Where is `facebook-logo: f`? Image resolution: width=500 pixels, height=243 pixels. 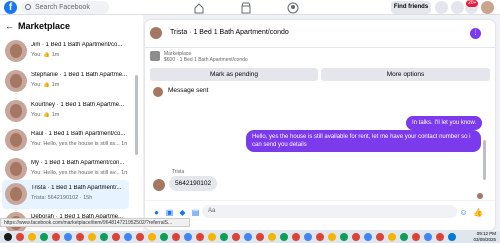 facebook-logo: f is located at coordinates (10, 7).